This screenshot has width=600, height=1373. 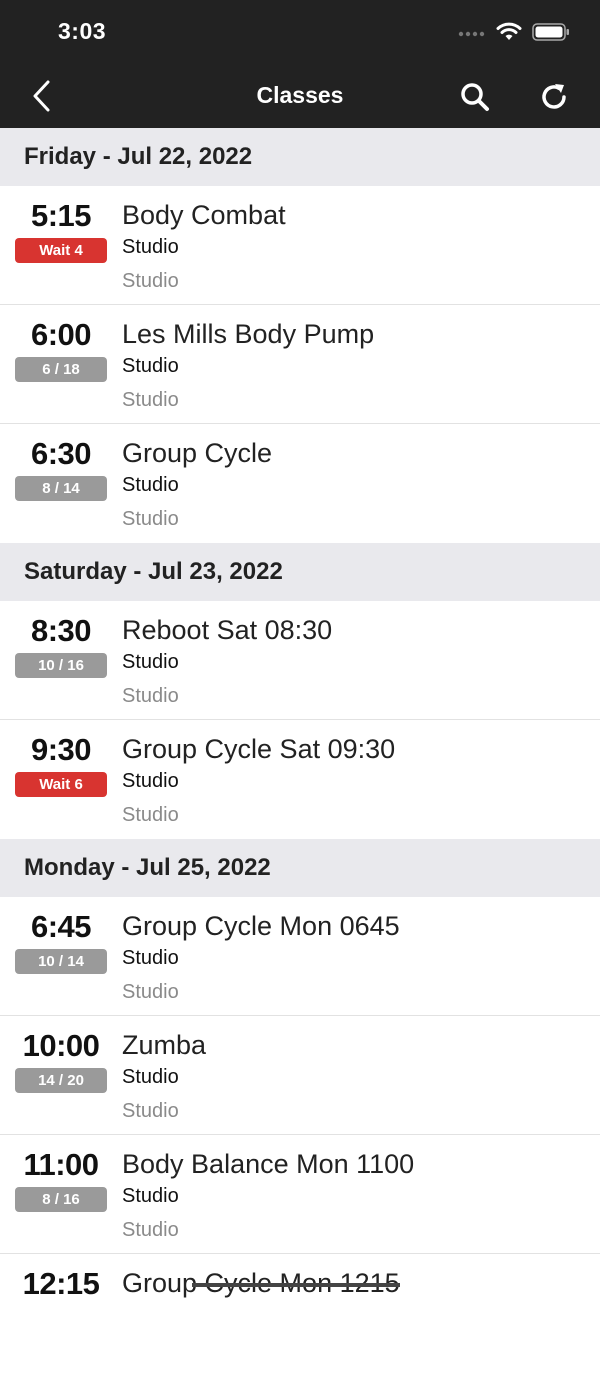 I want to click on class-name: Group Cycle, so click(x=197, y=453).